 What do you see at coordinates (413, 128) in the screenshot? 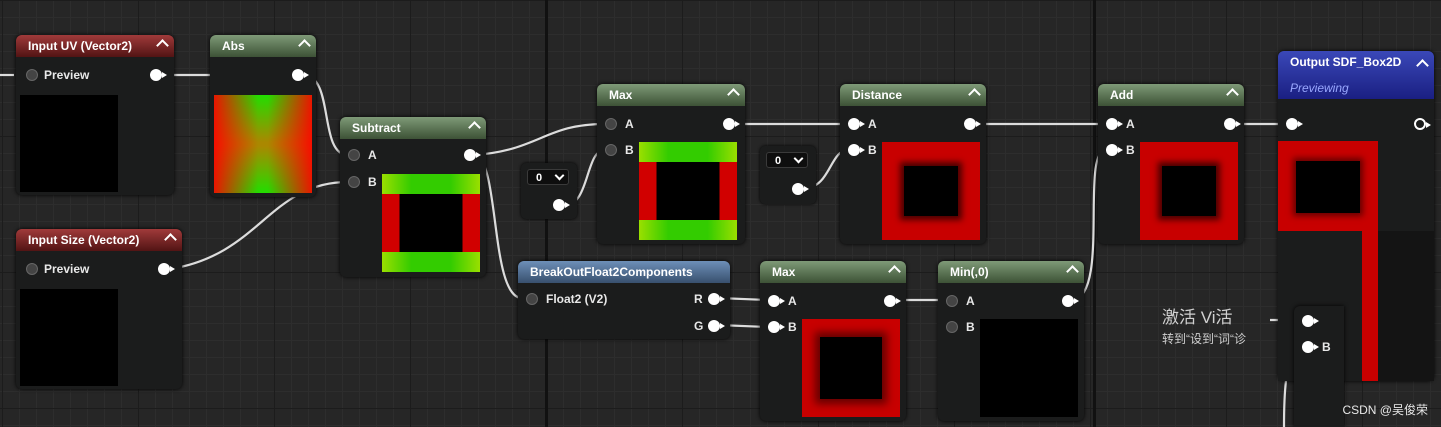
I see `node-header: Subtract` at bounding box center [413, 128].